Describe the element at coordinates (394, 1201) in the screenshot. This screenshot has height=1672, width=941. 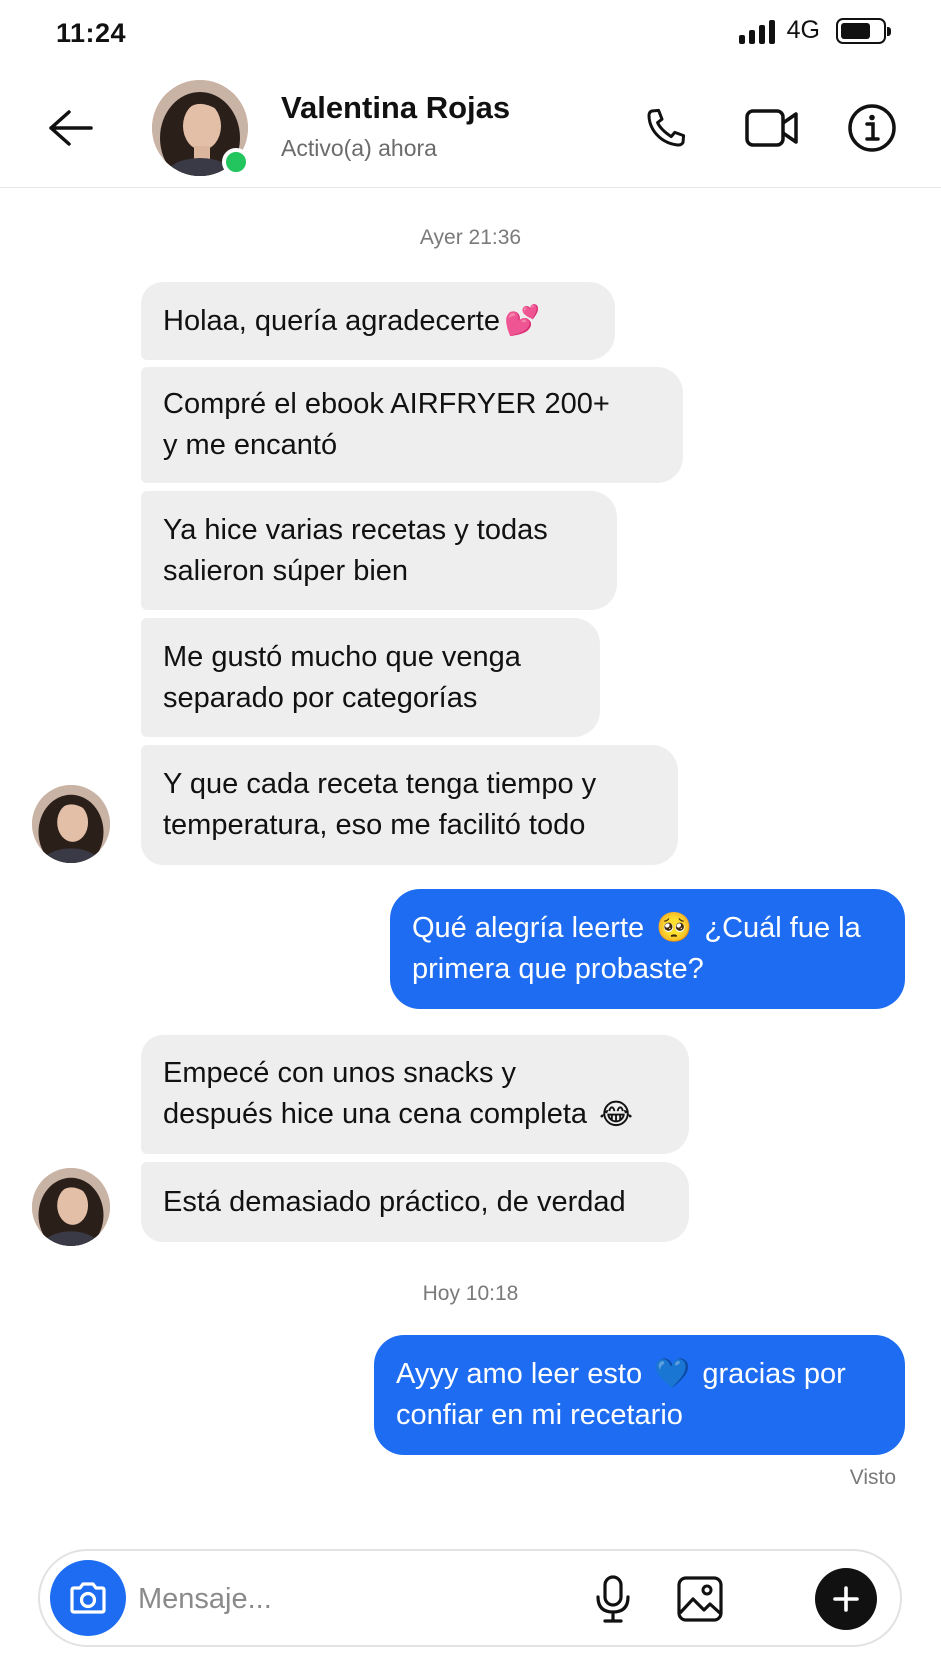
I see `message-text: Está demasiado práctico, de verdad` at that location.